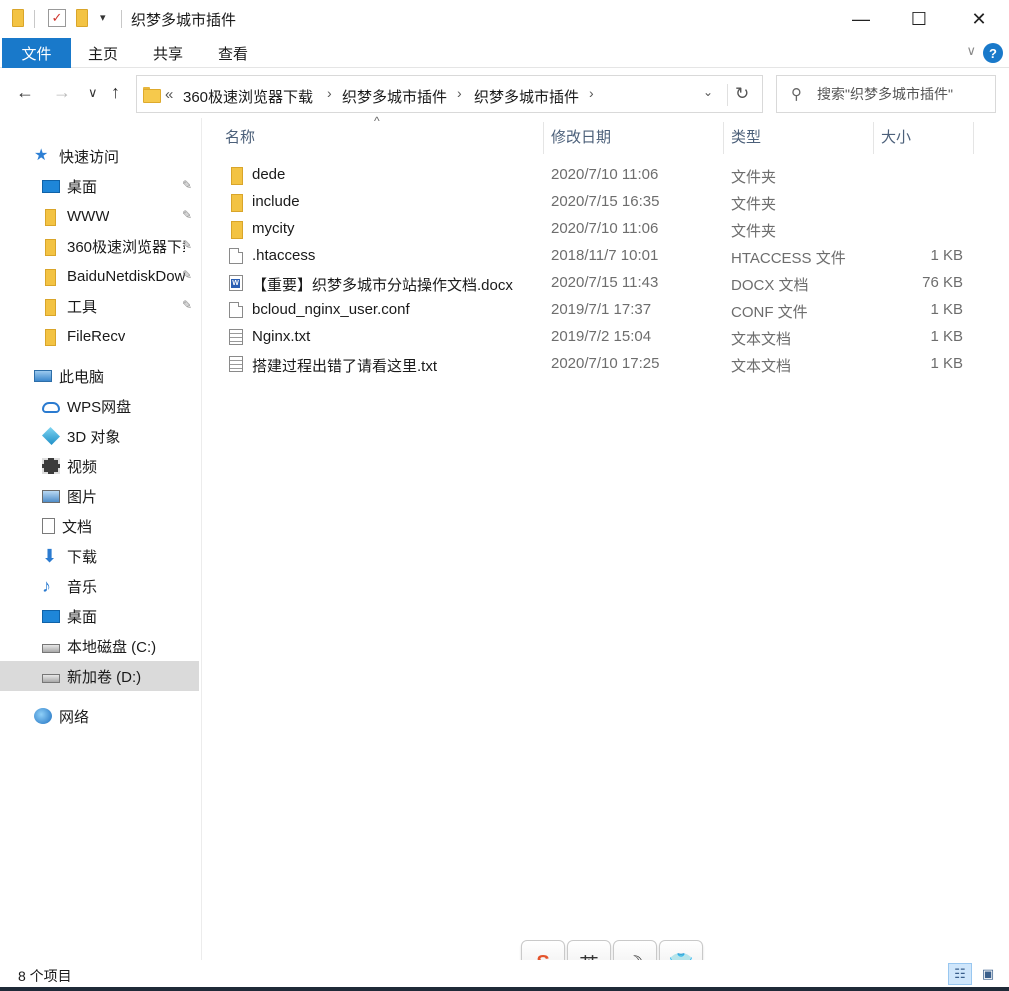 The image size is (1009, 991). What do you see at coordinates (377, 121) in the screenshot?
I see `sort-ascending-icon: ^` at bounding box center [377, 121].